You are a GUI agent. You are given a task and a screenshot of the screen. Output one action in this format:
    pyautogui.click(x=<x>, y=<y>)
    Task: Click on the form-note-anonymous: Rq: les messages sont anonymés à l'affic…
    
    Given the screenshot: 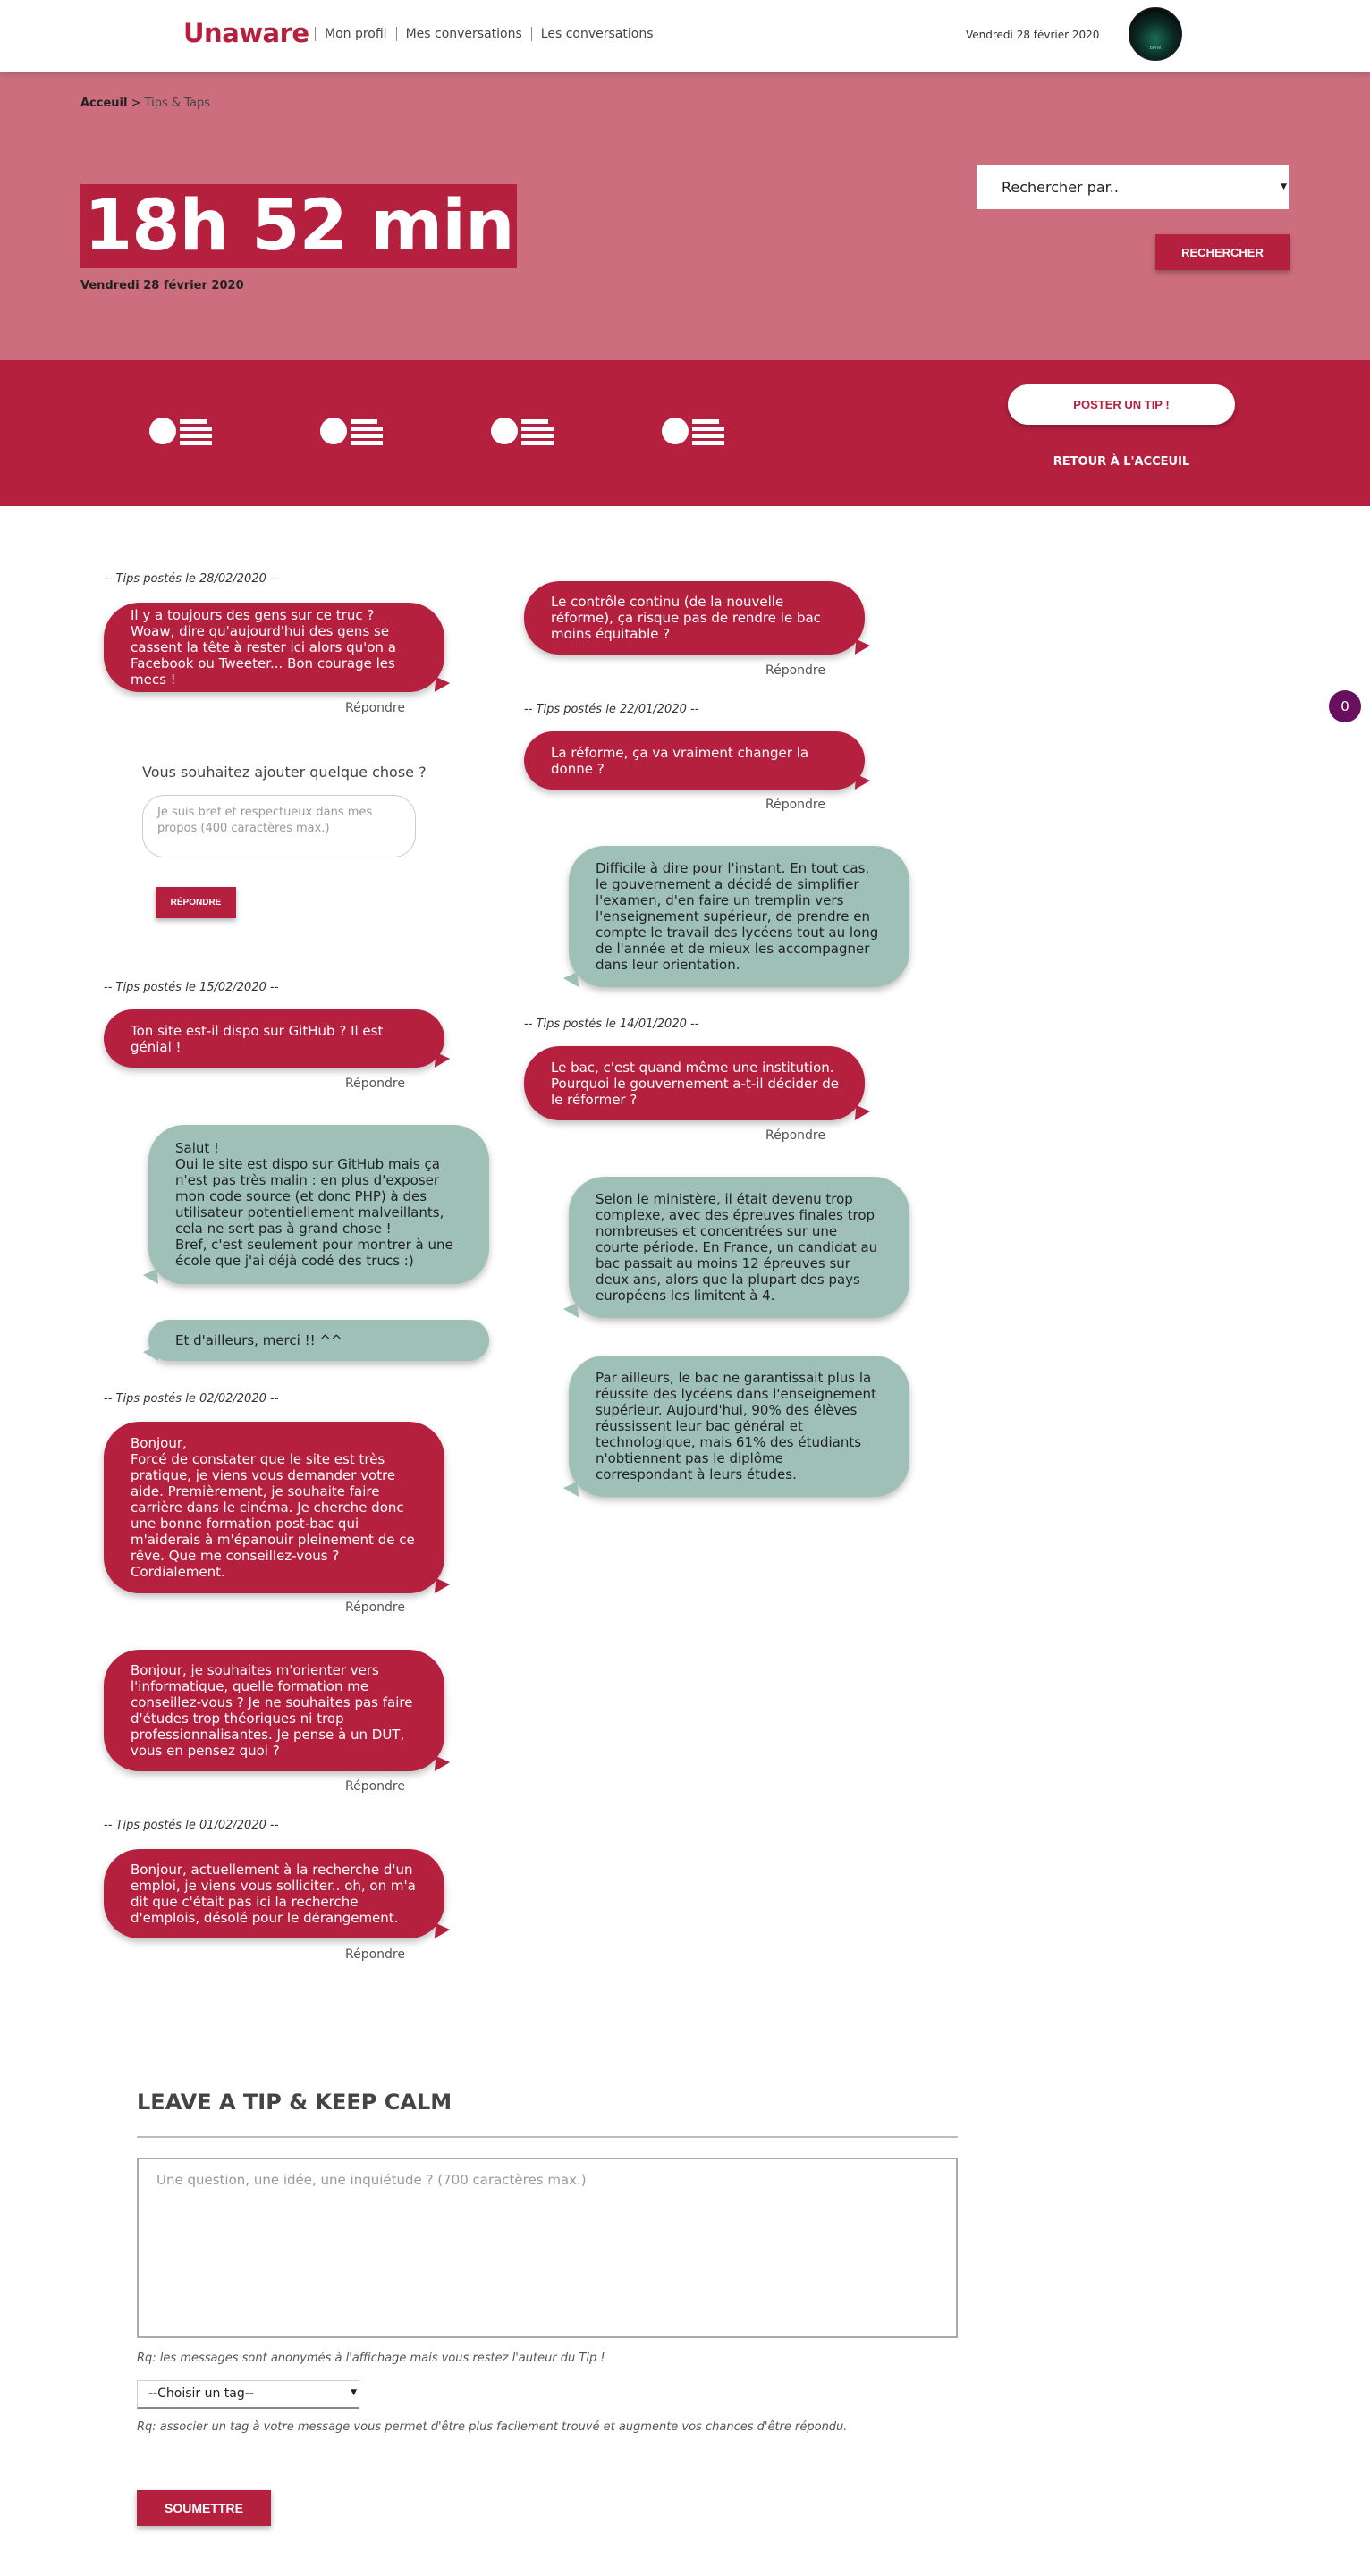 What is the action you would take?
    pyautogui.click(x=371, y=2358)
    